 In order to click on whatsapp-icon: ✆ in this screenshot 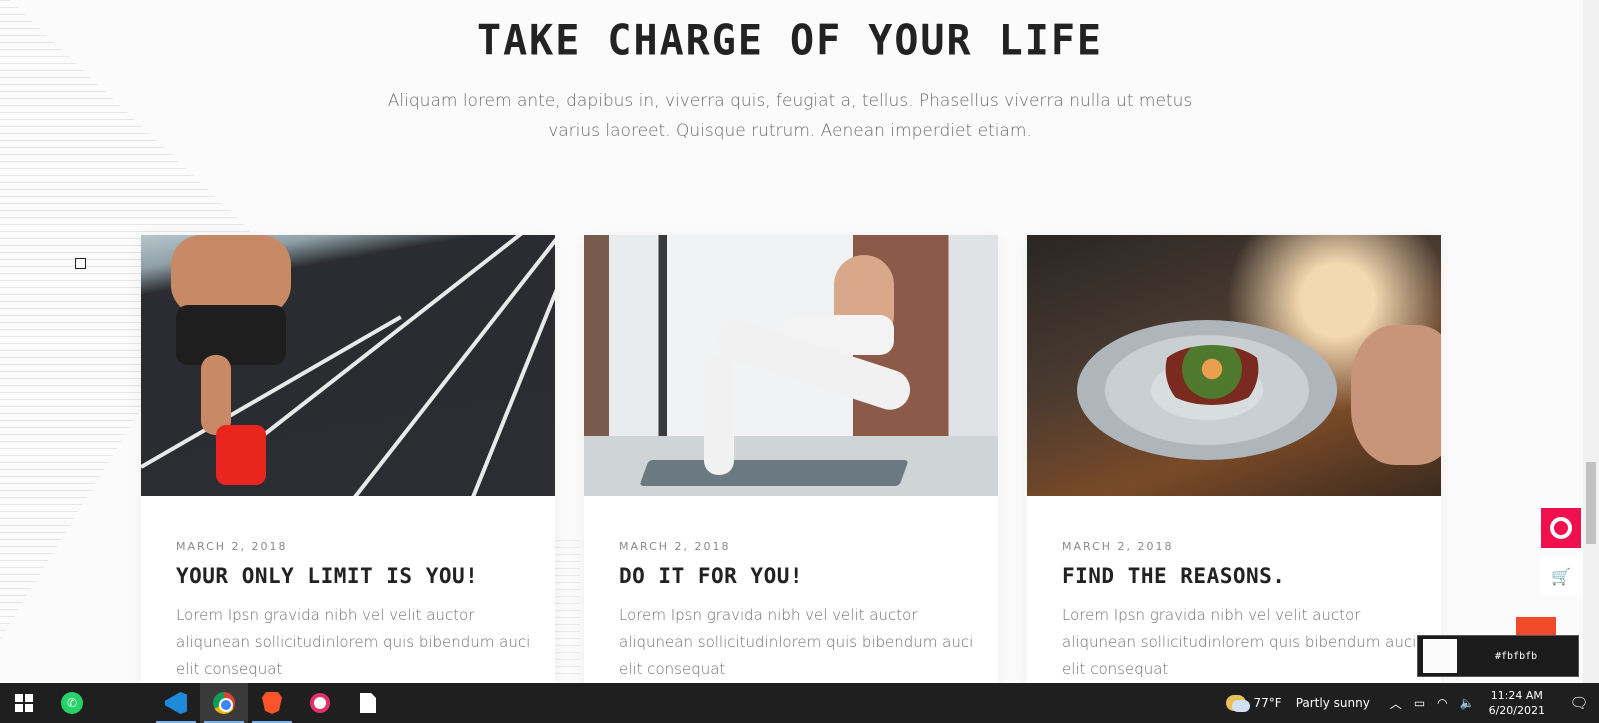, I will do `click(72, 703)`.